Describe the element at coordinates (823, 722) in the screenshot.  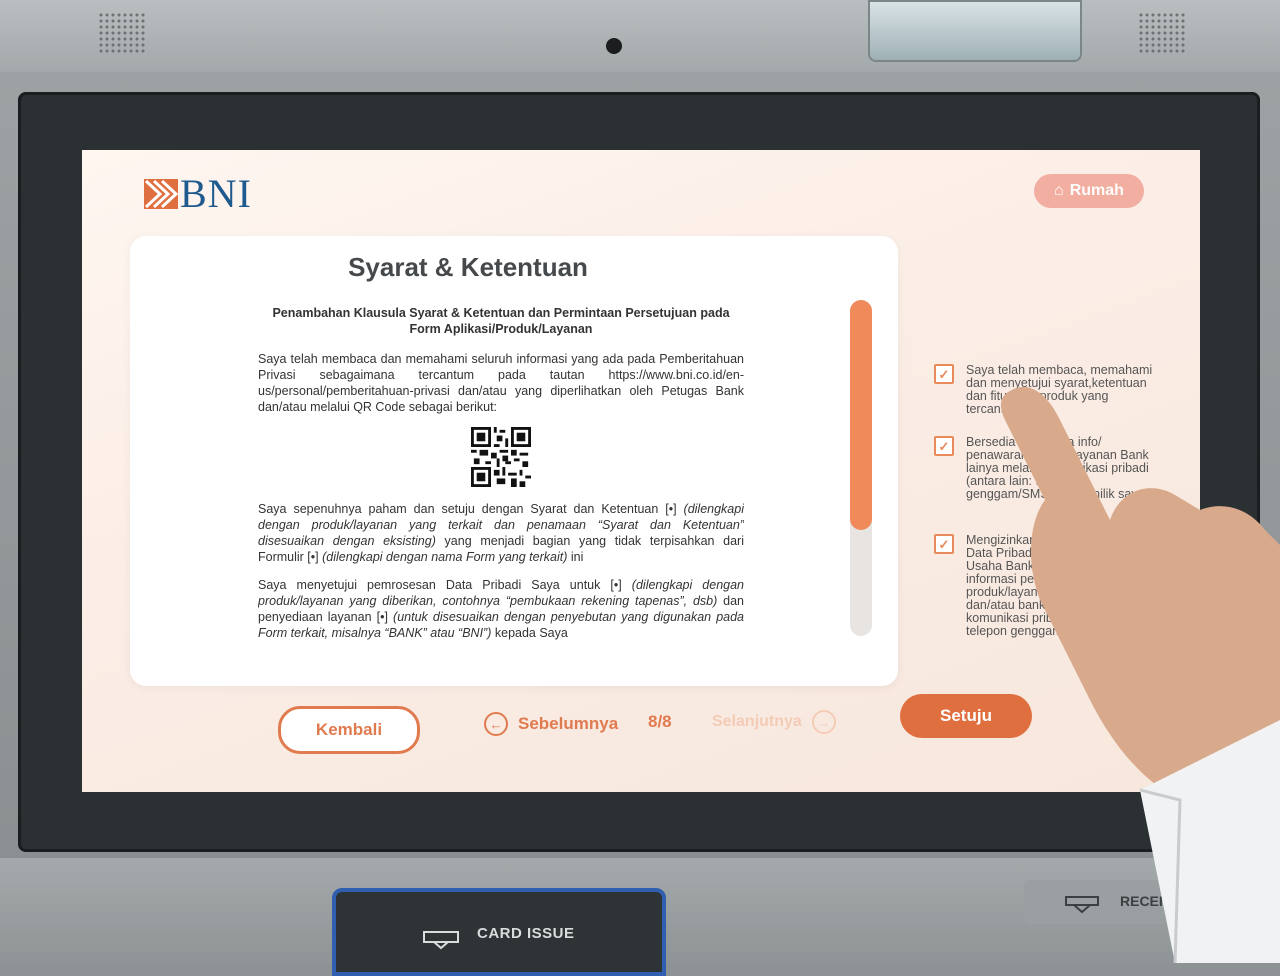
I see `arrow-right-icon: →` at that location.